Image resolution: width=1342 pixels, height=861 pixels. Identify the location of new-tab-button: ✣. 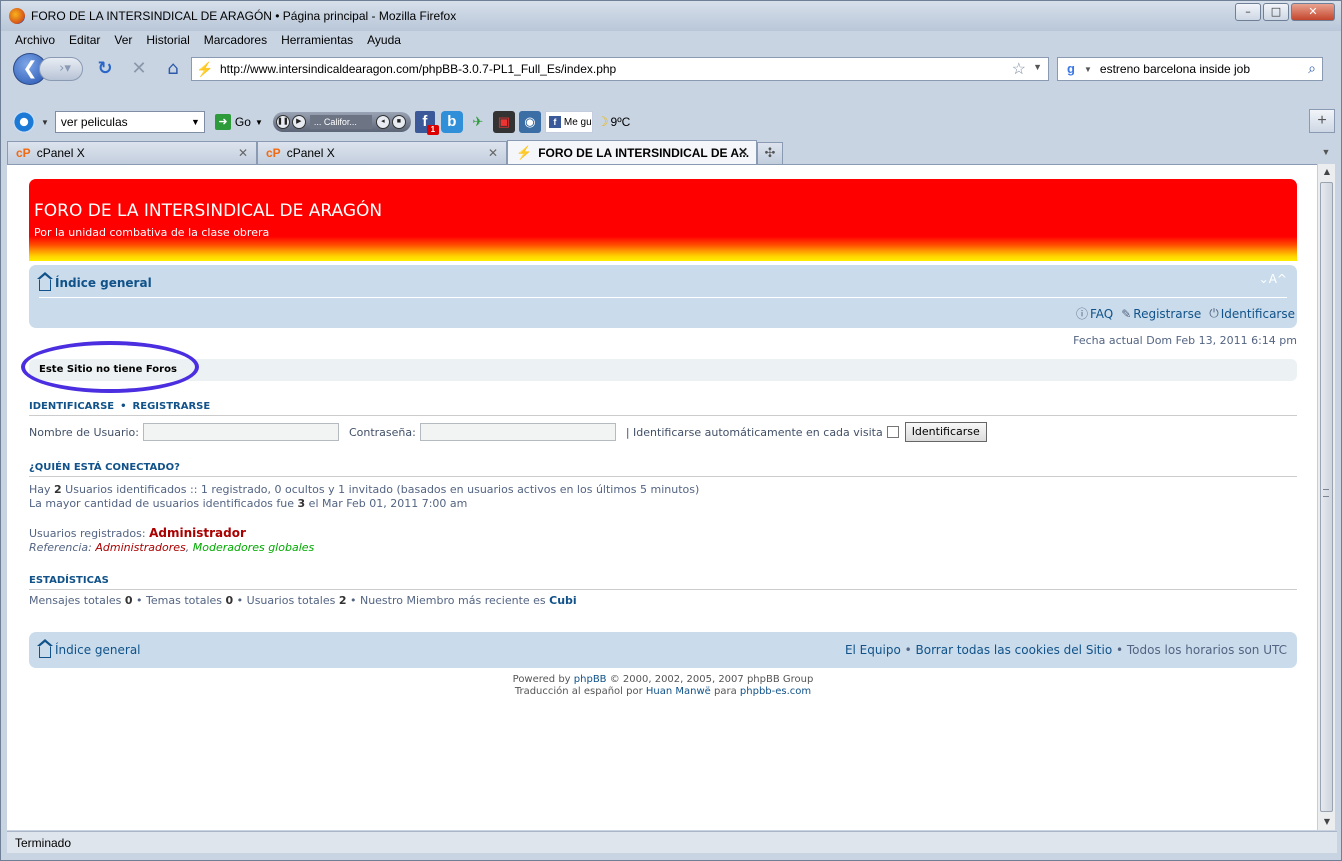
(770, 153).